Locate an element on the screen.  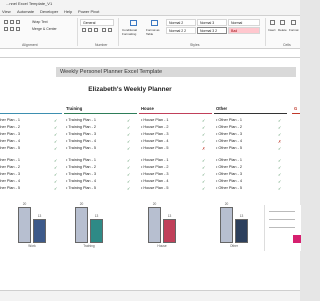
align-center-icon is located at coordinates (12, 29).